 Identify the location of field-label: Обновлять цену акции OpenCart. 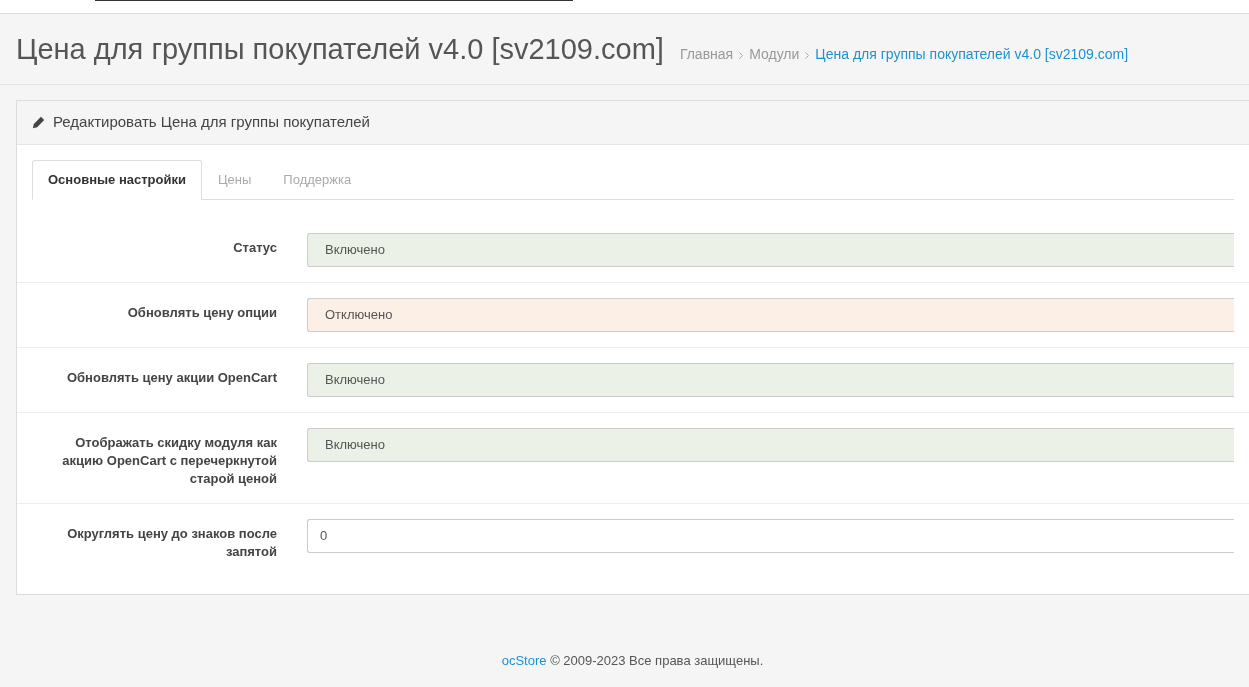
(171, 377).